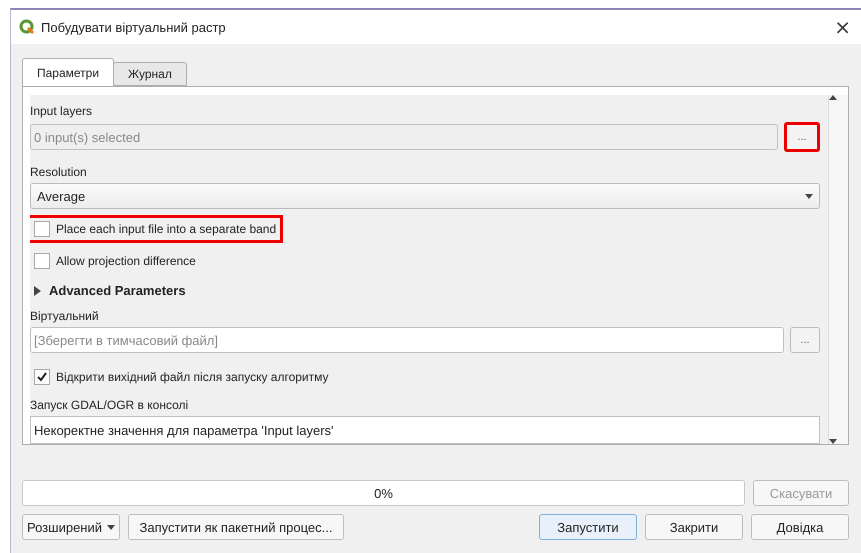 Image resolution: width=861 pixels, height=553 pixels. Describe the element at coordinates (192, 377) in the screenshot. I see `checkbox-label: Відкрити вихідний файл після запуску алгоритму` at that location.